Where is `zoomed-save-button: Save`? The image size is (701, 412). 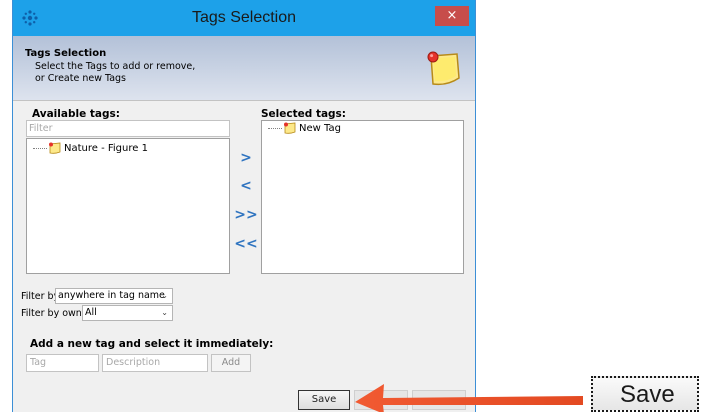 zoomed-save-button: Save is located at coordinates (645, 394).